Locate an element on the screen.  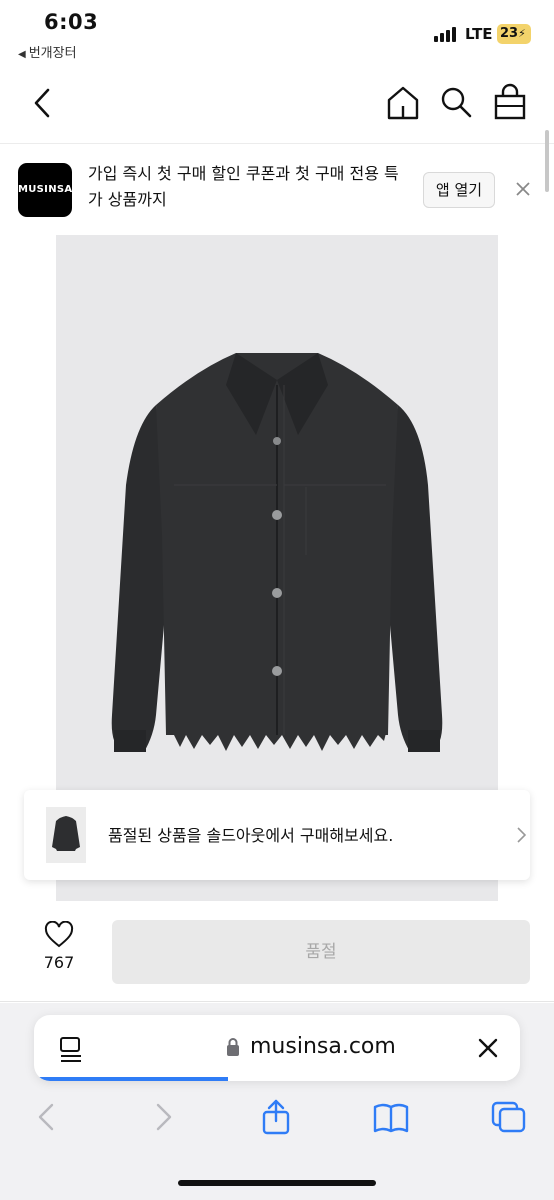
like-count: 767 is located at coordinates (59, 962).